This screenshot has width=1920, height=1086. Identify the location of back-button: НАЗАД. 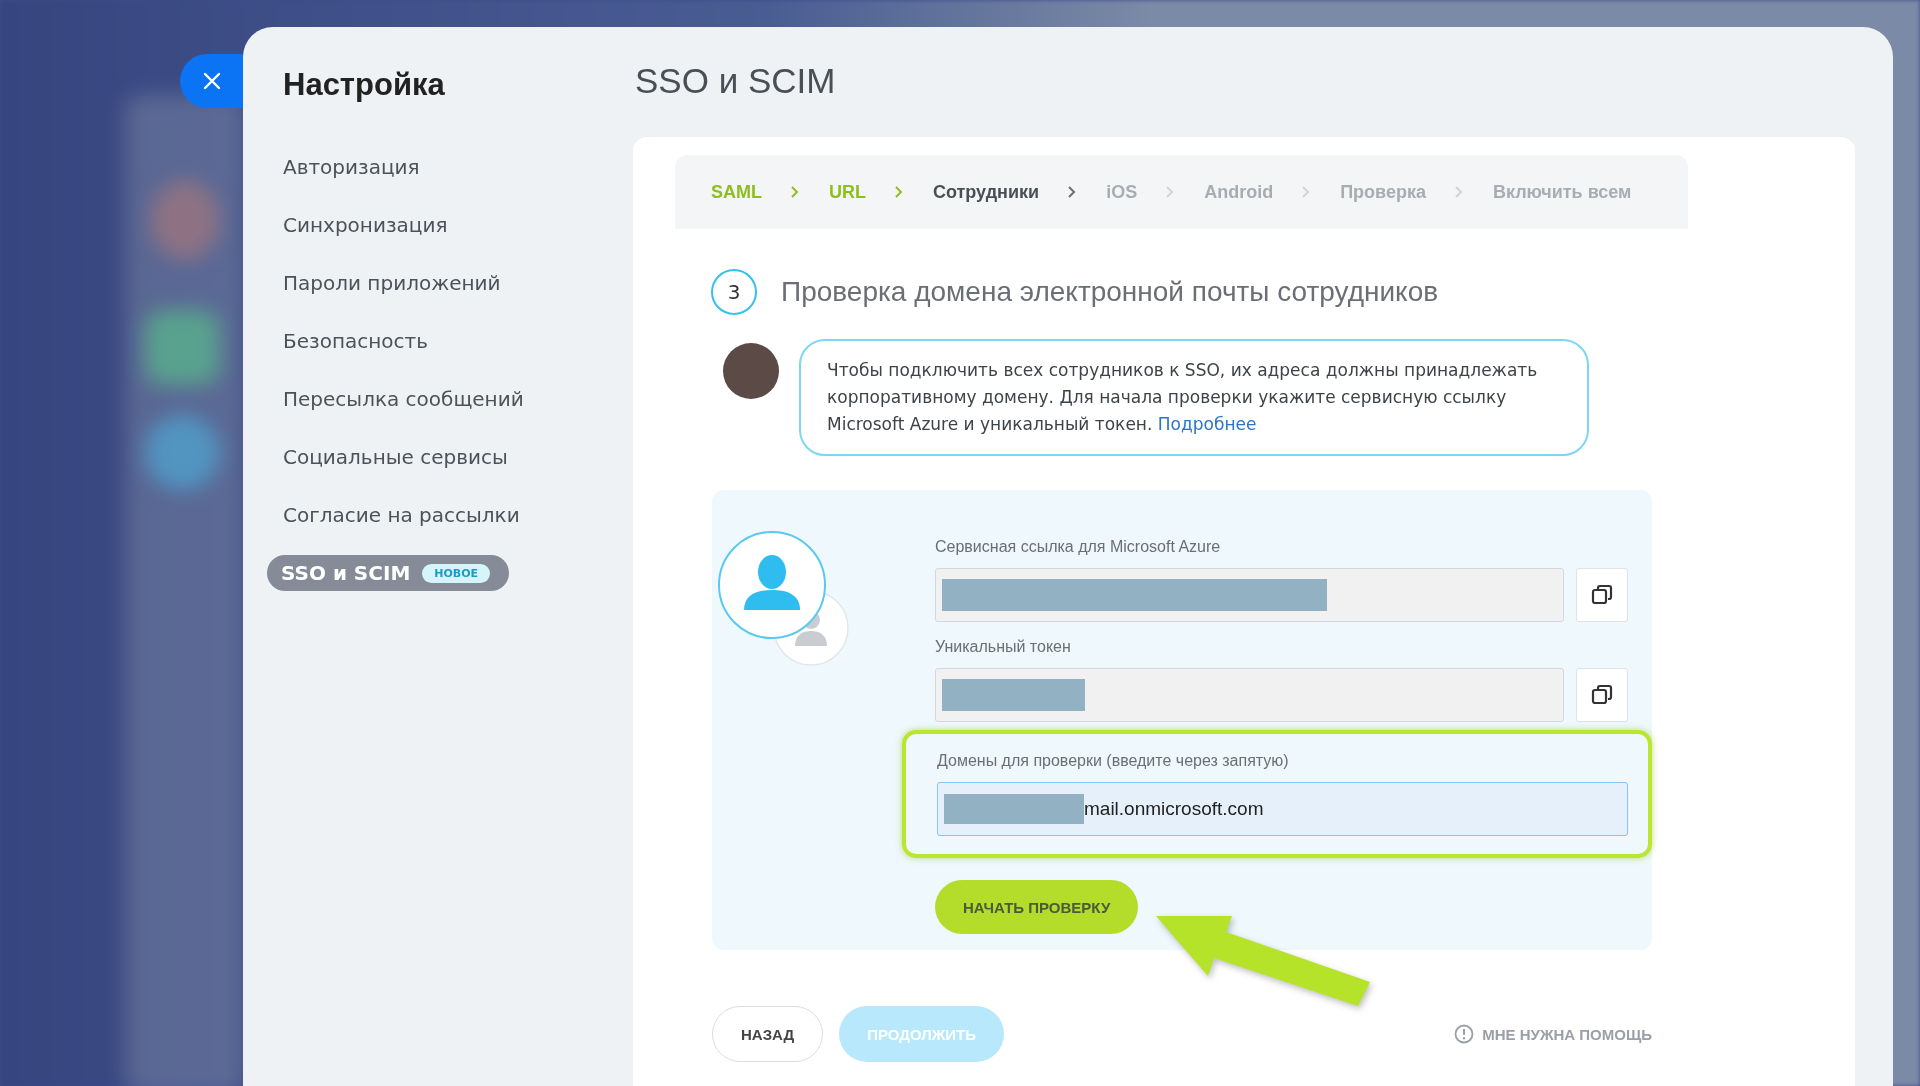
(768, 1034).